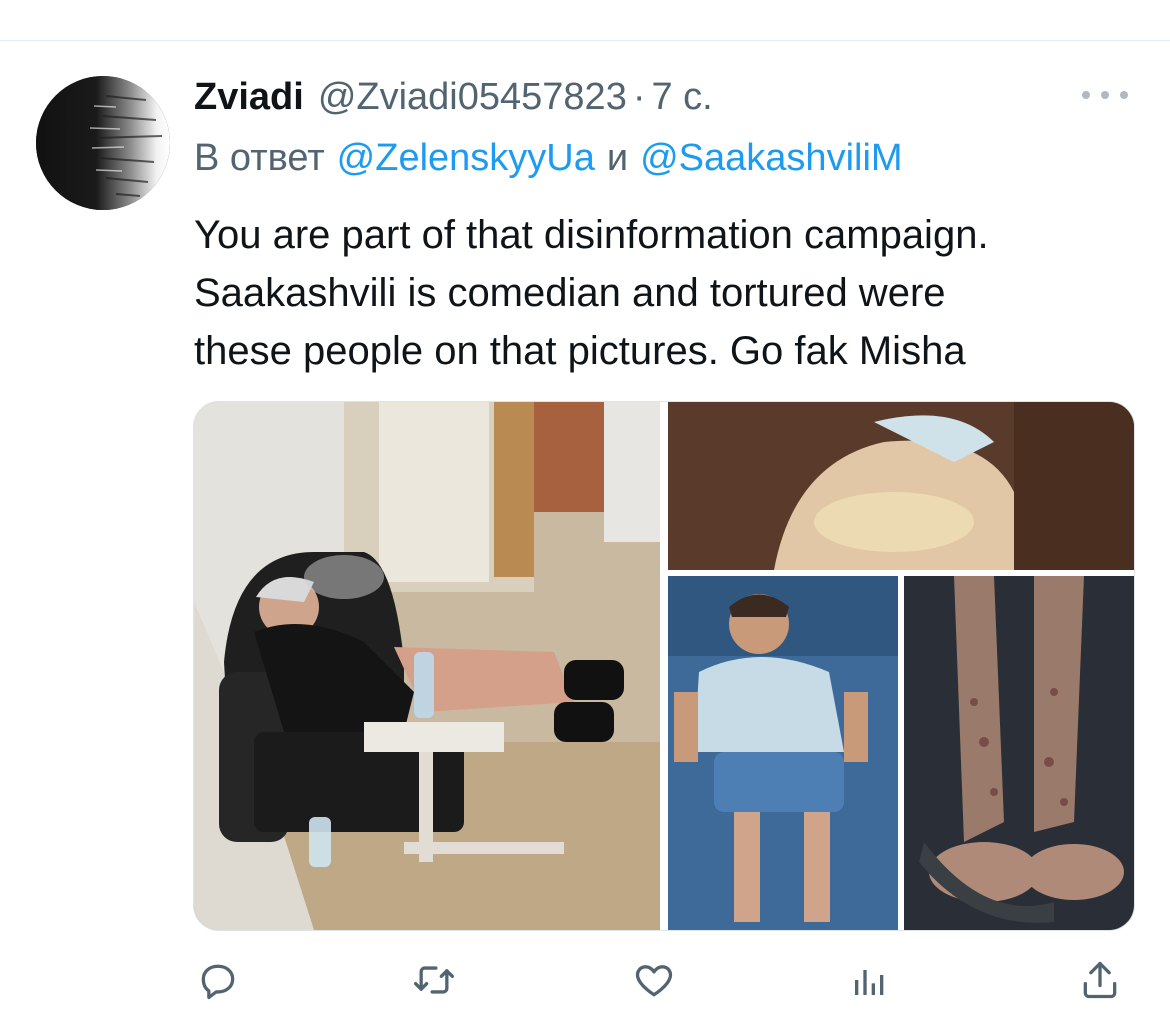 This screenshot has width=1170, height=1025. What do you see at coordinates (249, 97) in the screenshot?
I see `user-name: Zviadi` at bounding box center [249, 97].